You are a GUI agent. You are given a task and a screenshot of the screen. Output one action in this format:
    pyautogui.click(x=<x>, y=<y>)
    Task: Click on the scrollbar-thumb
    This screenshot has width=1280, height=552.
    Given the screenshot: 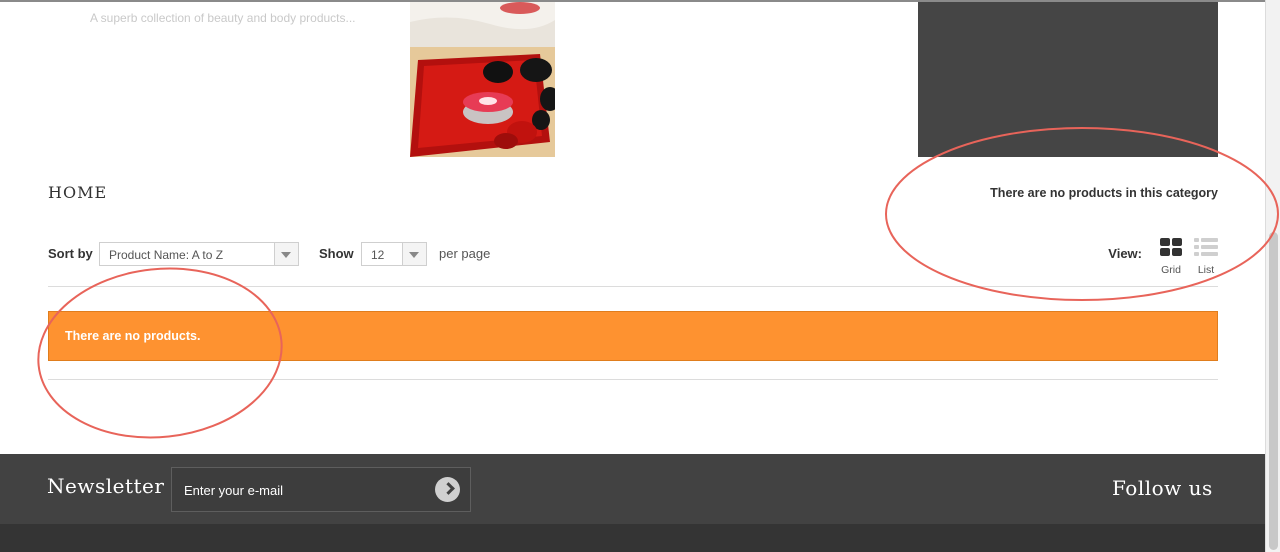 What is the action you would take?
    pyautogui.click(x=1273, y=391)
    